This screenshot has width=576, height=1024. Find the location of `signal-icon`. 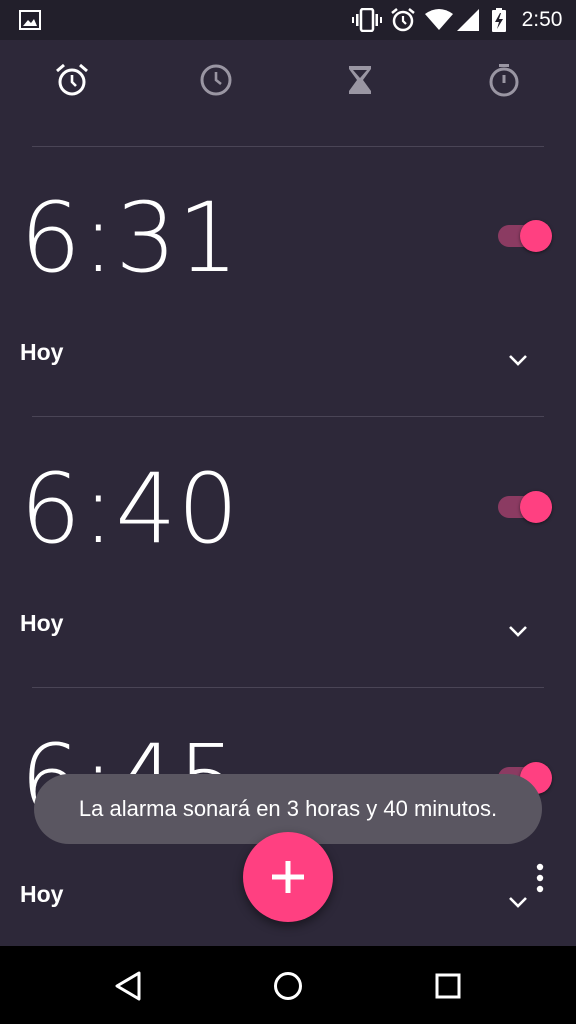

signal-icon is located at coordinates (468, 20).